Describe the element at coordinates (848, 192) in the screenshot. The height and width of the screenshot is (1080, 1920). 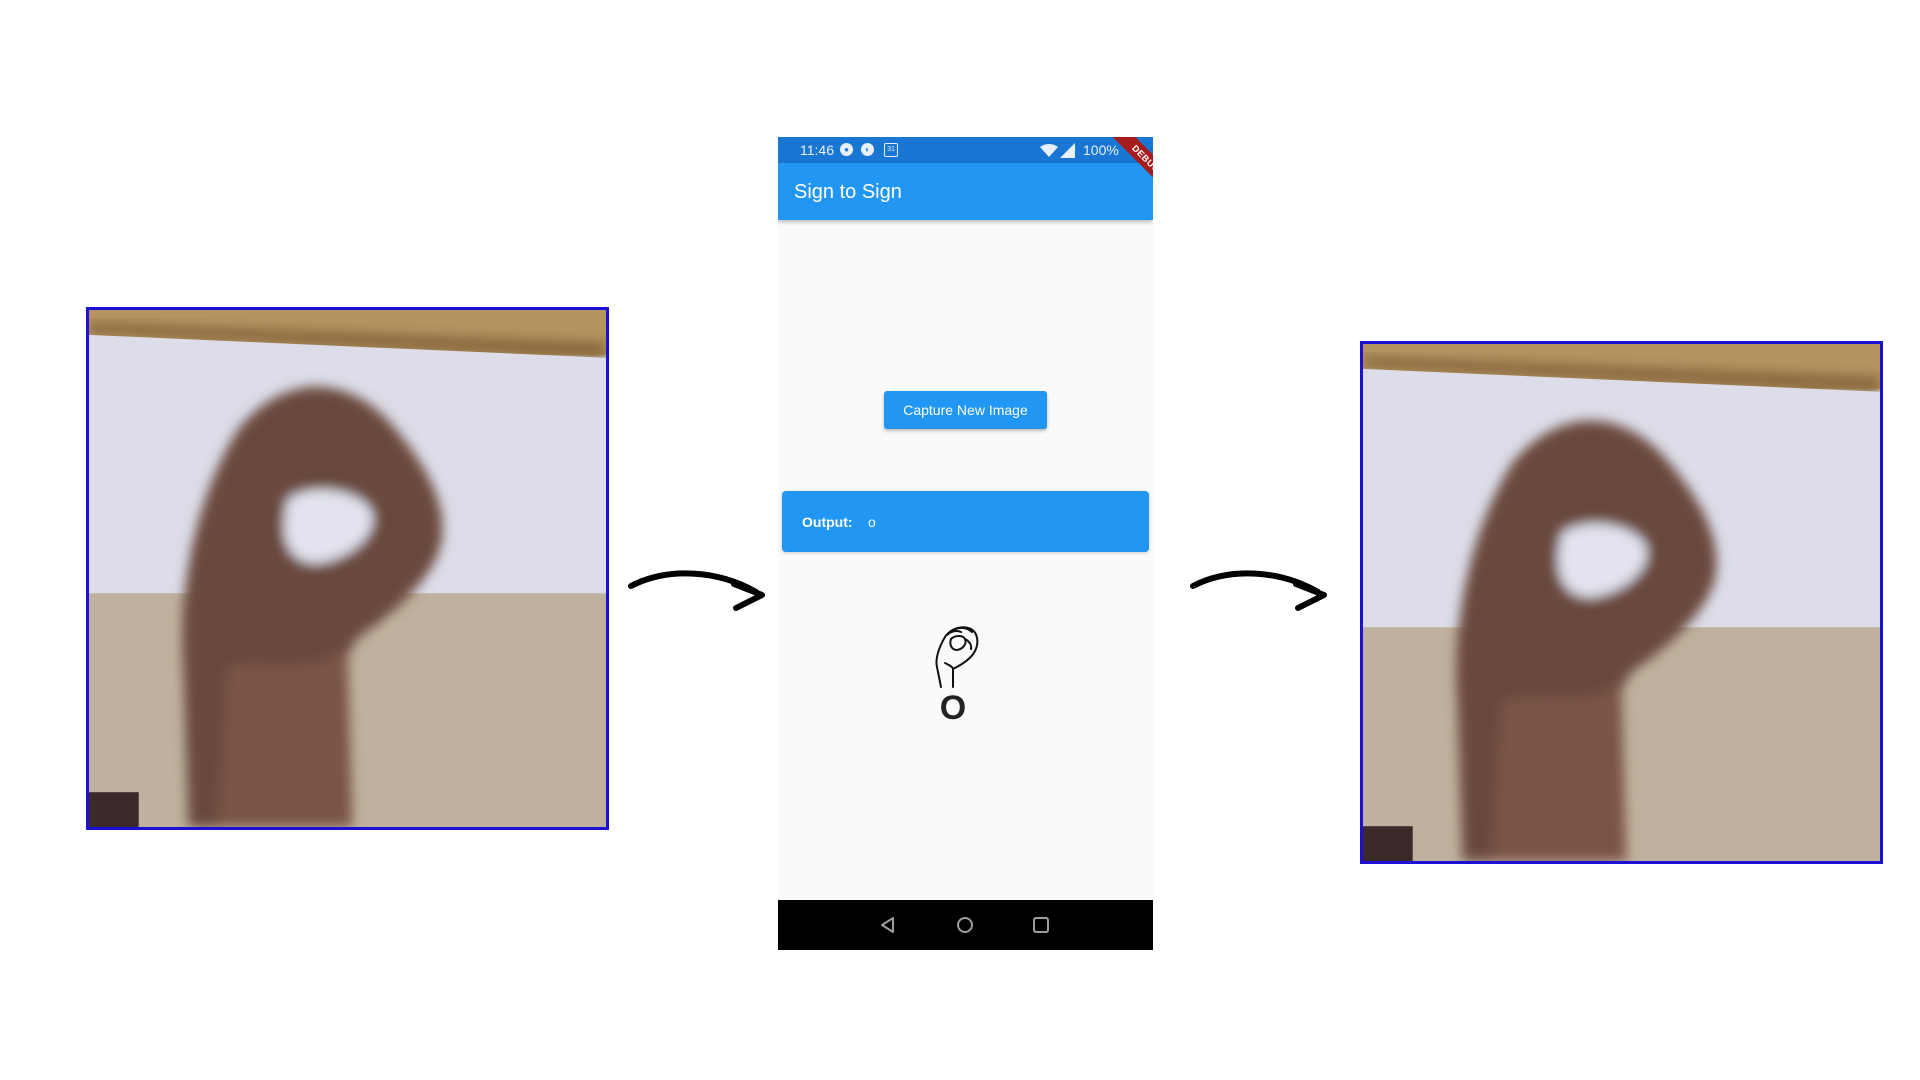
I see `app-title: Sign to Sign` at that location.